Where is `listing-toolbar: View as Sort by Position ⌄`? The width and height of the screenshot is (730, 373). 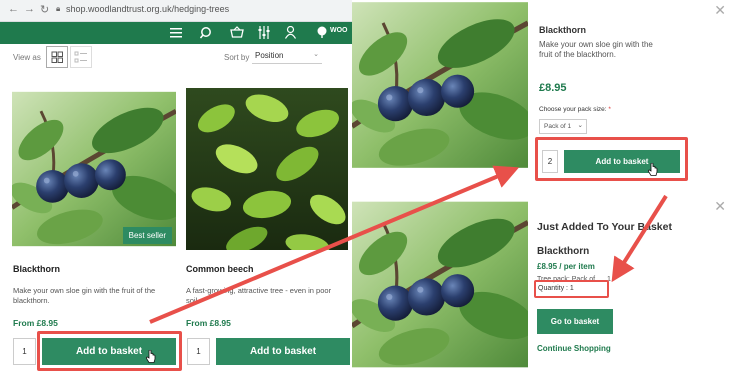 listing-toolbar: View as Sort by Position ⌄ is located at coordinates (176, 58).